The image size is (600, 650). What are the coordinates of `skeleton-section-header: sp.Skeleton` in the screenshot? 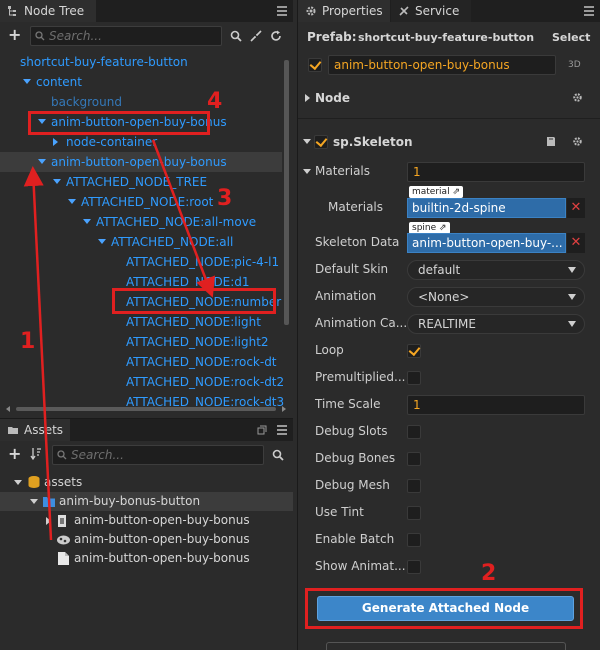 It's located at (449, 142).